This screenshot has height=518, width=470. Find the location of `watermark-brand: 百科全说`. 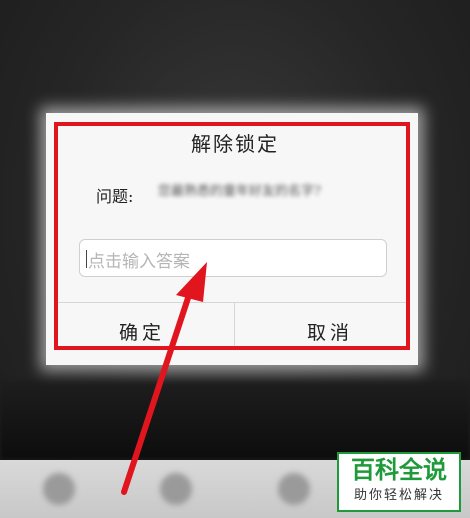

watermark-brand: 百科全说 is located at coordinates (399, 470).